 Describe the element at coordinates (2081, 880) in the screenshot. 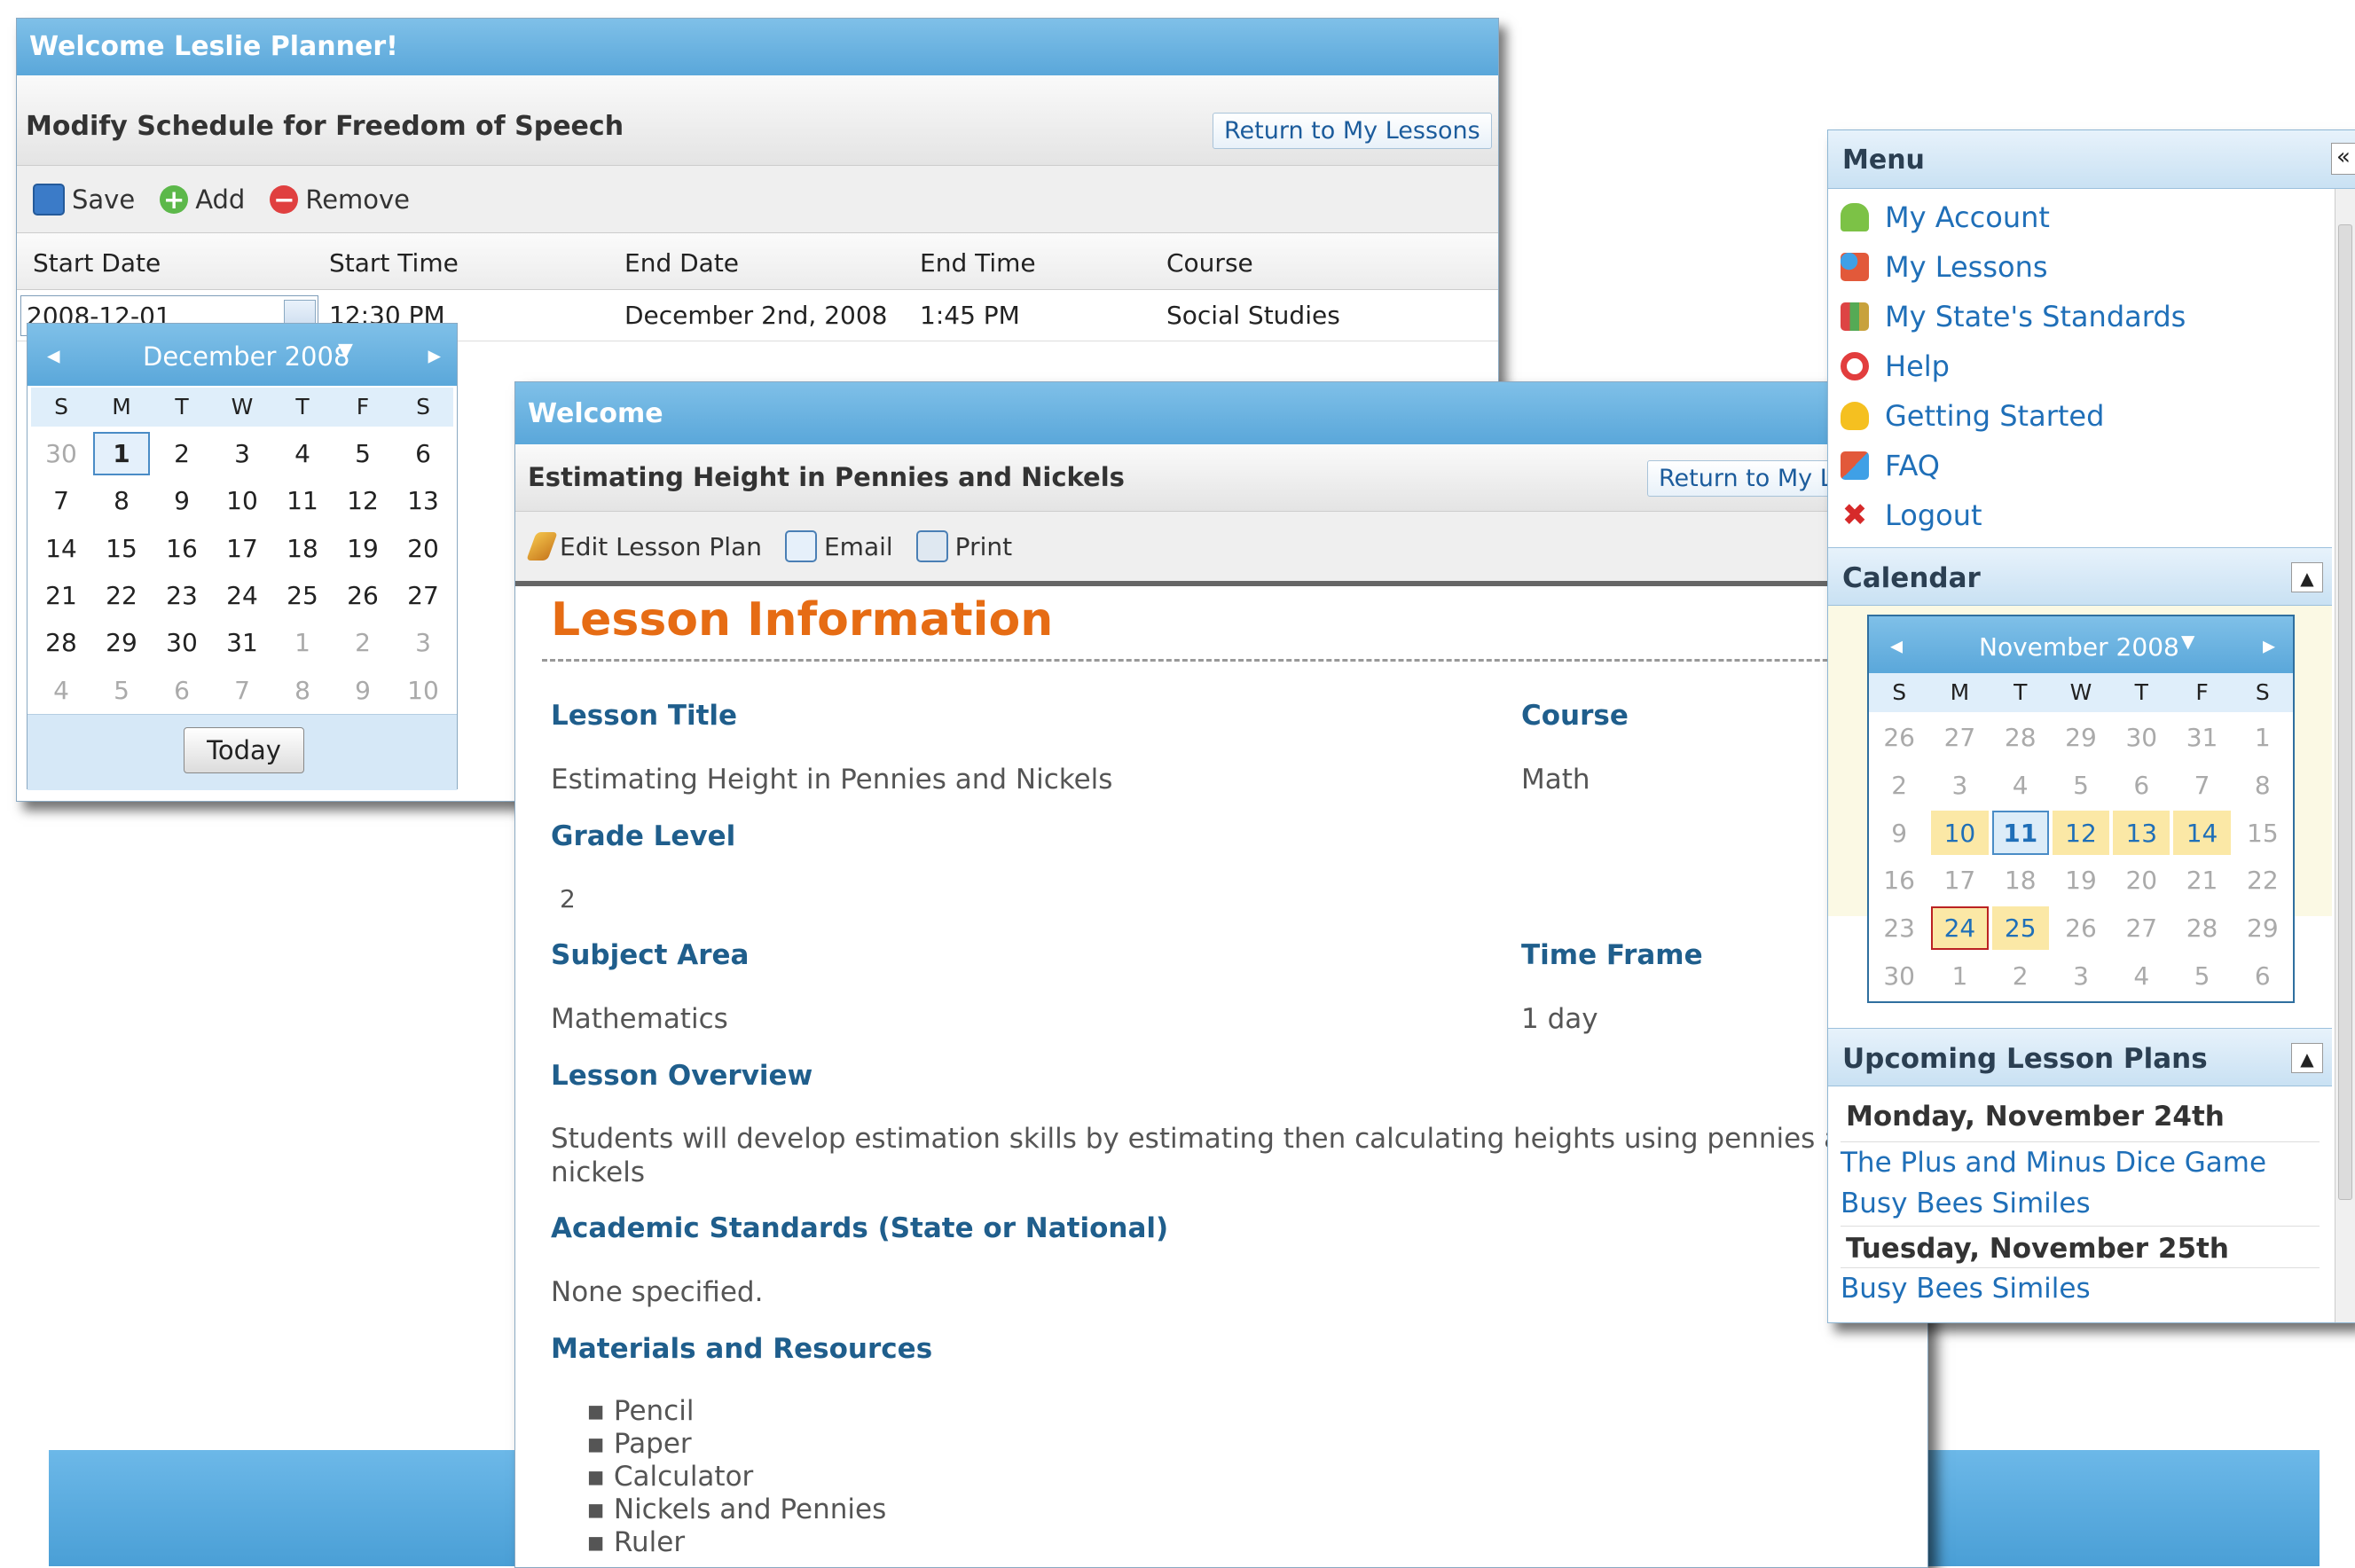

I see `calendar-day: 19` at that location.